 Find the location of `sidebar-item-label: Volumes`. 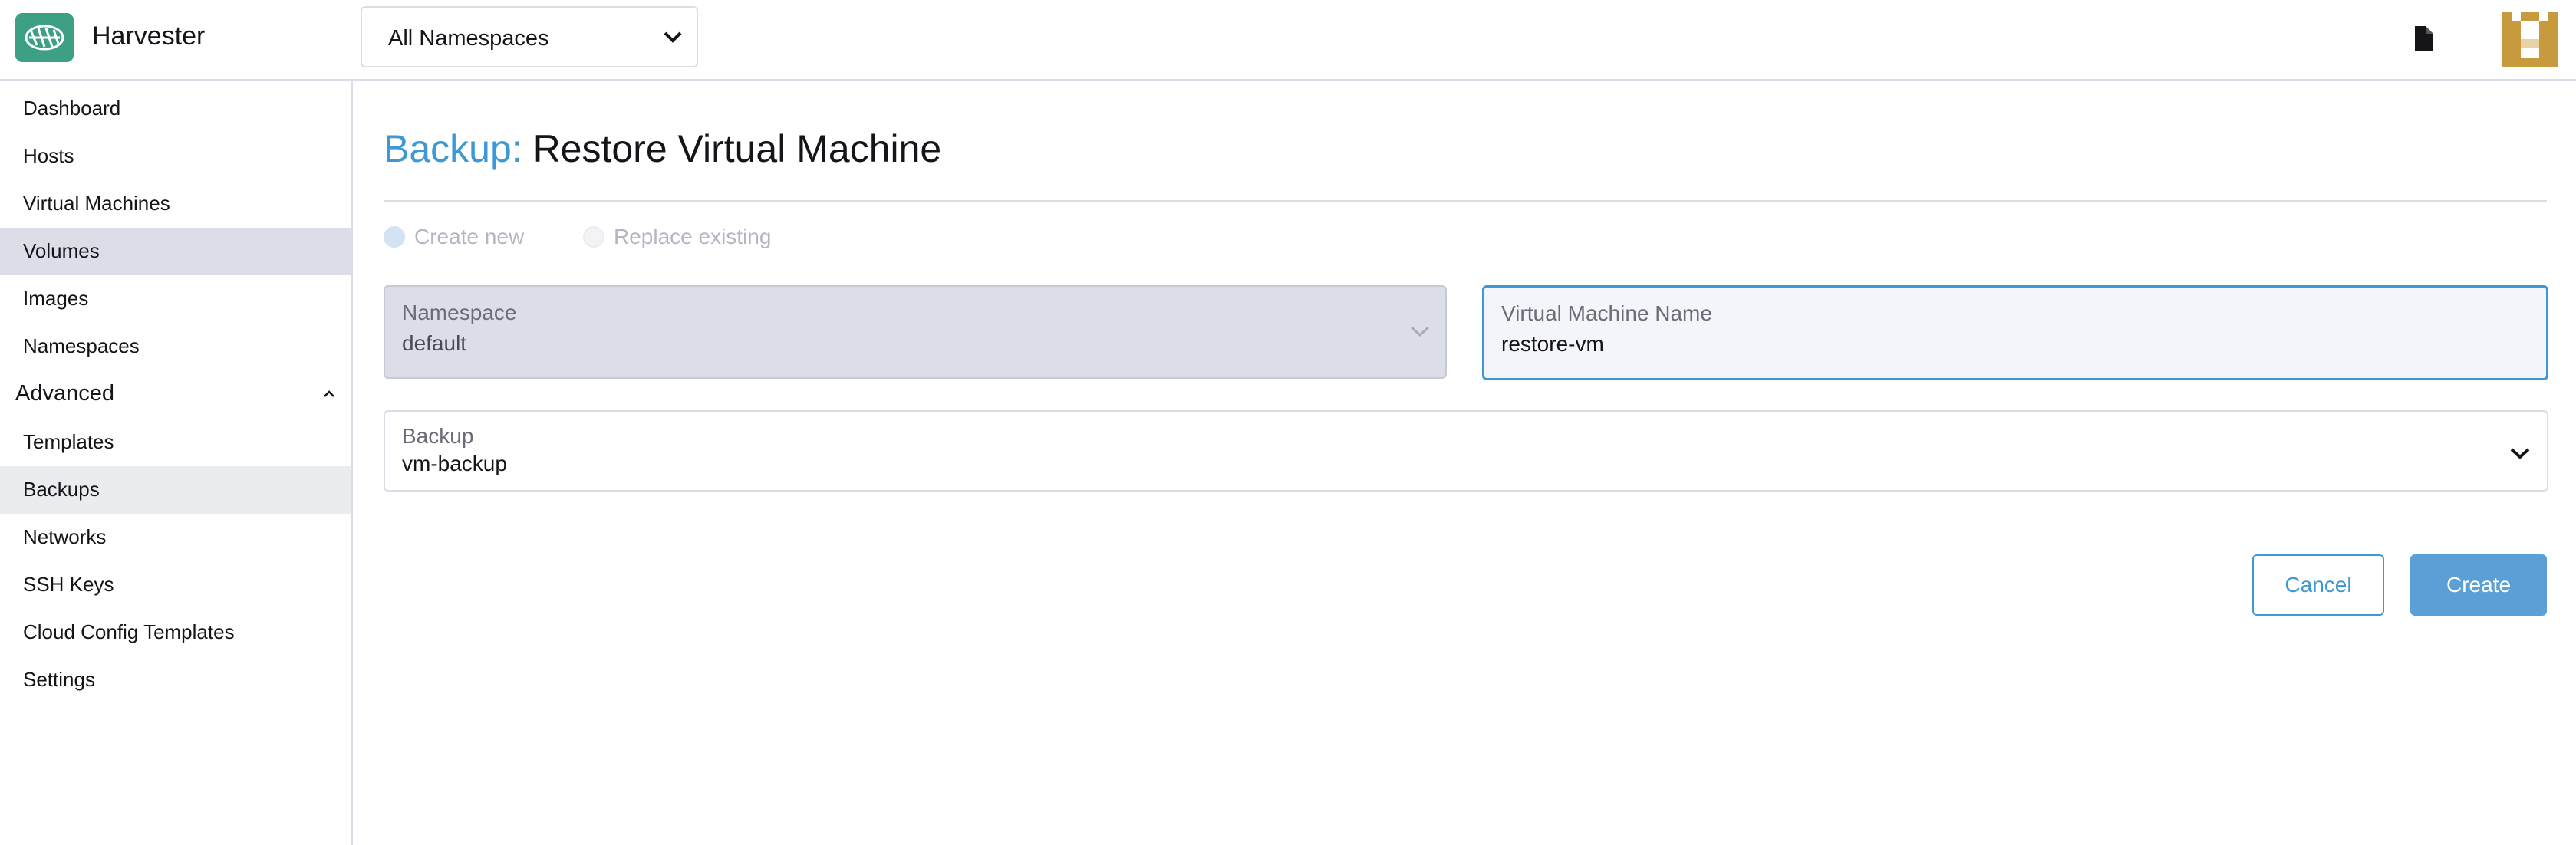

sidebar-item-label: Volumes is located at coordinates (61, 250).